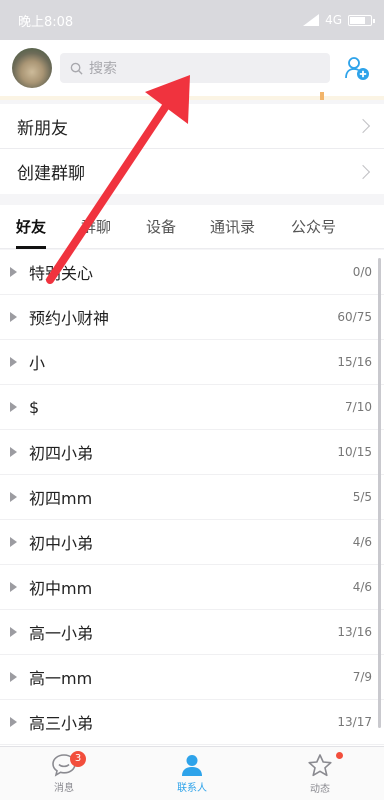  What do you see at coordinates (362, 677) in the screenshot?
I see `group-count: 7/9` at bounding box center [362, 677].